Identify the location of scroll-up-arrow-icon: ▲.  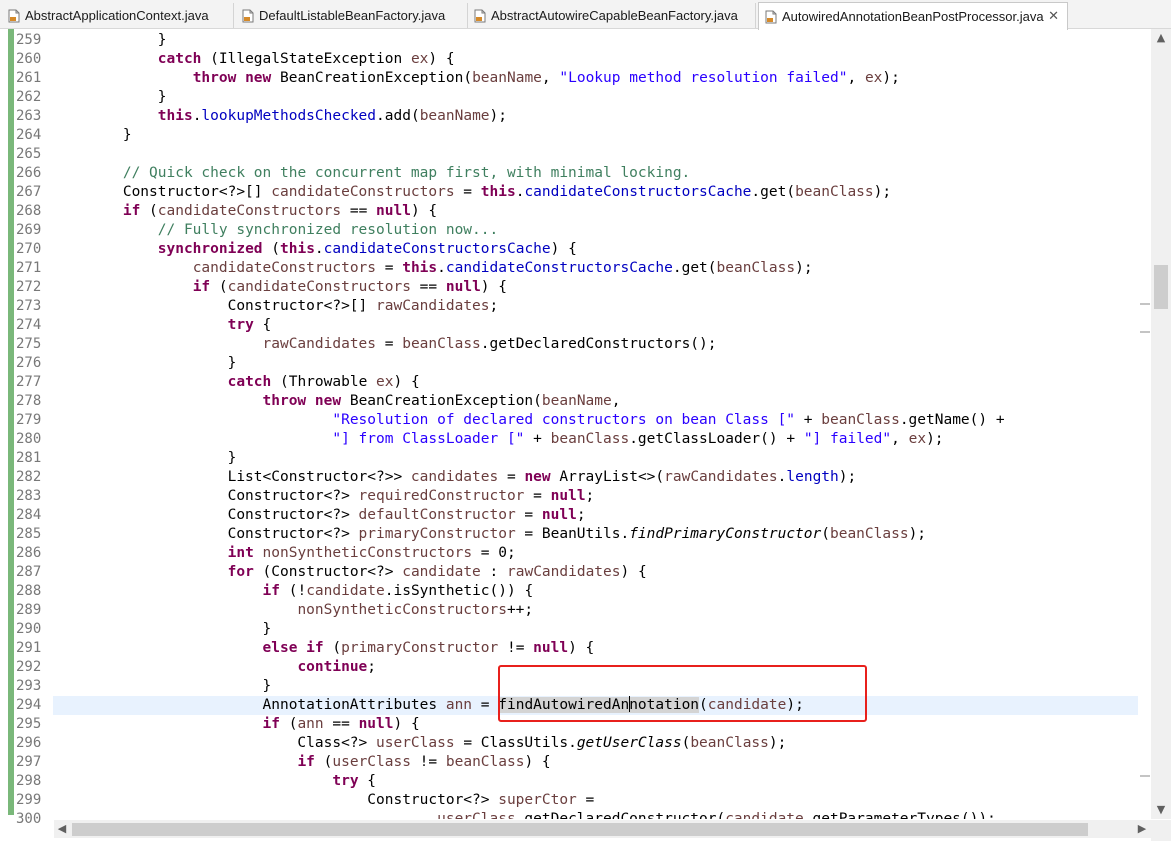
(1161, 38).